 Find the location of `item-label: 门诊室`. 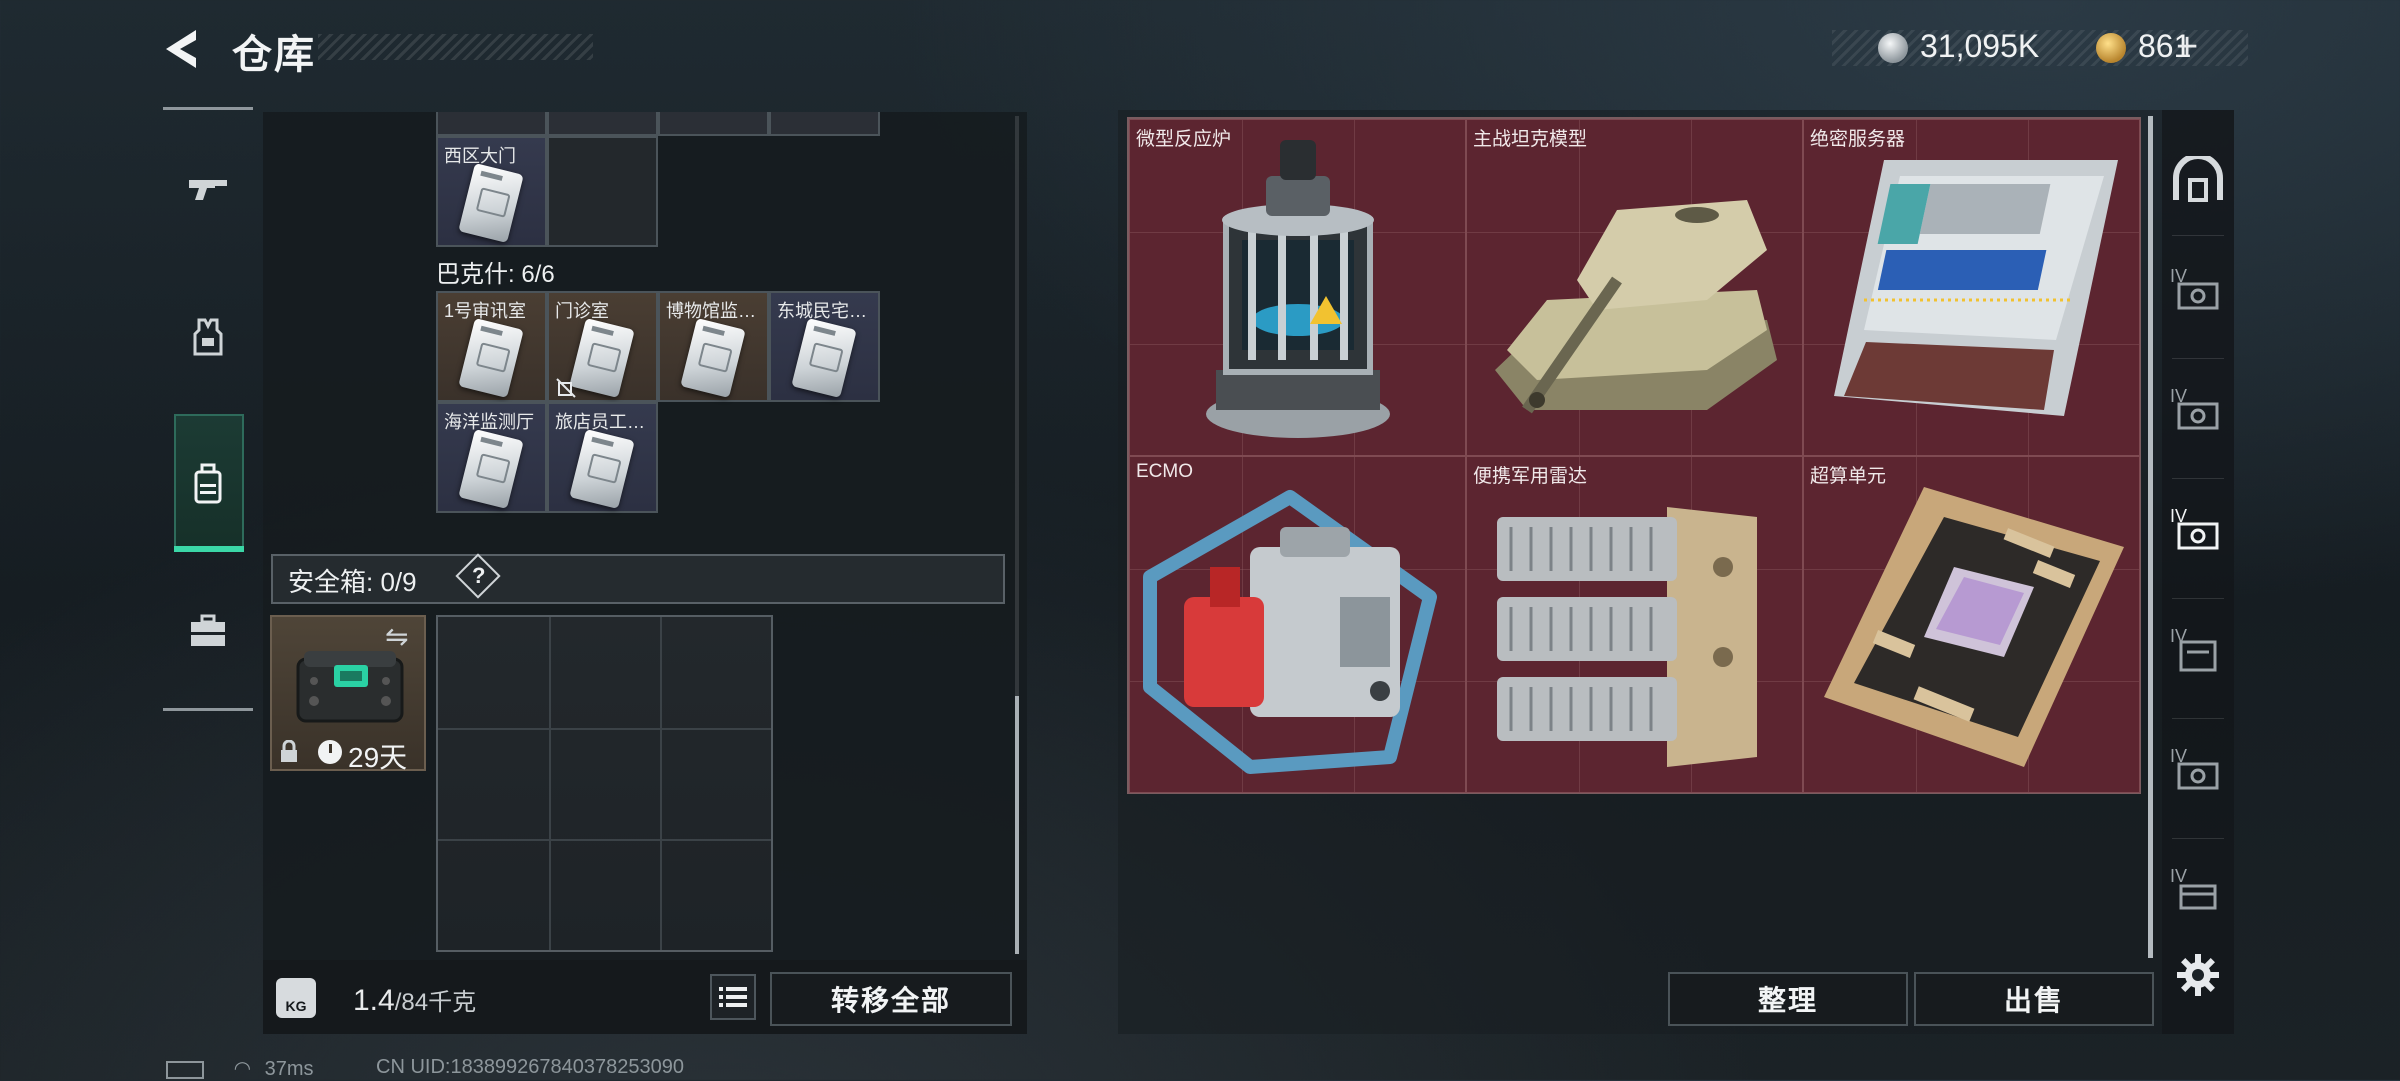

item-label: 门诊室 is located at coordinates (582, 311).